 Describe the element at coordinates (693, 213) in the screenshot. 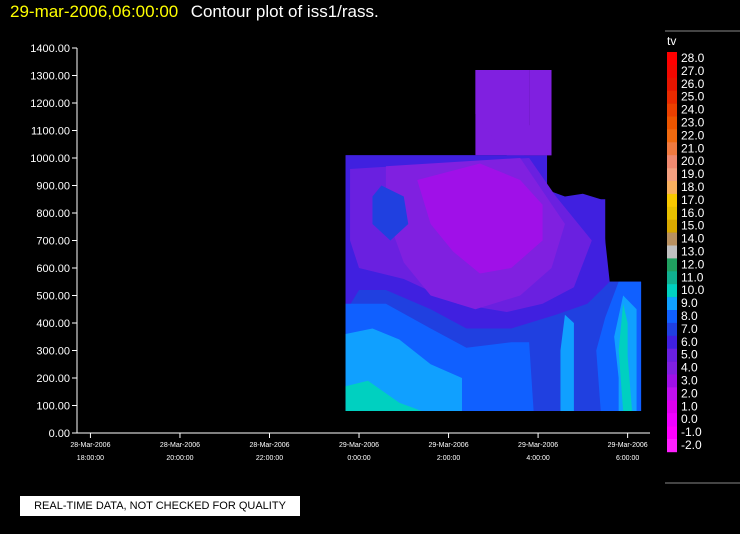

I see `colorbar-level-12: 16.0` at that location.